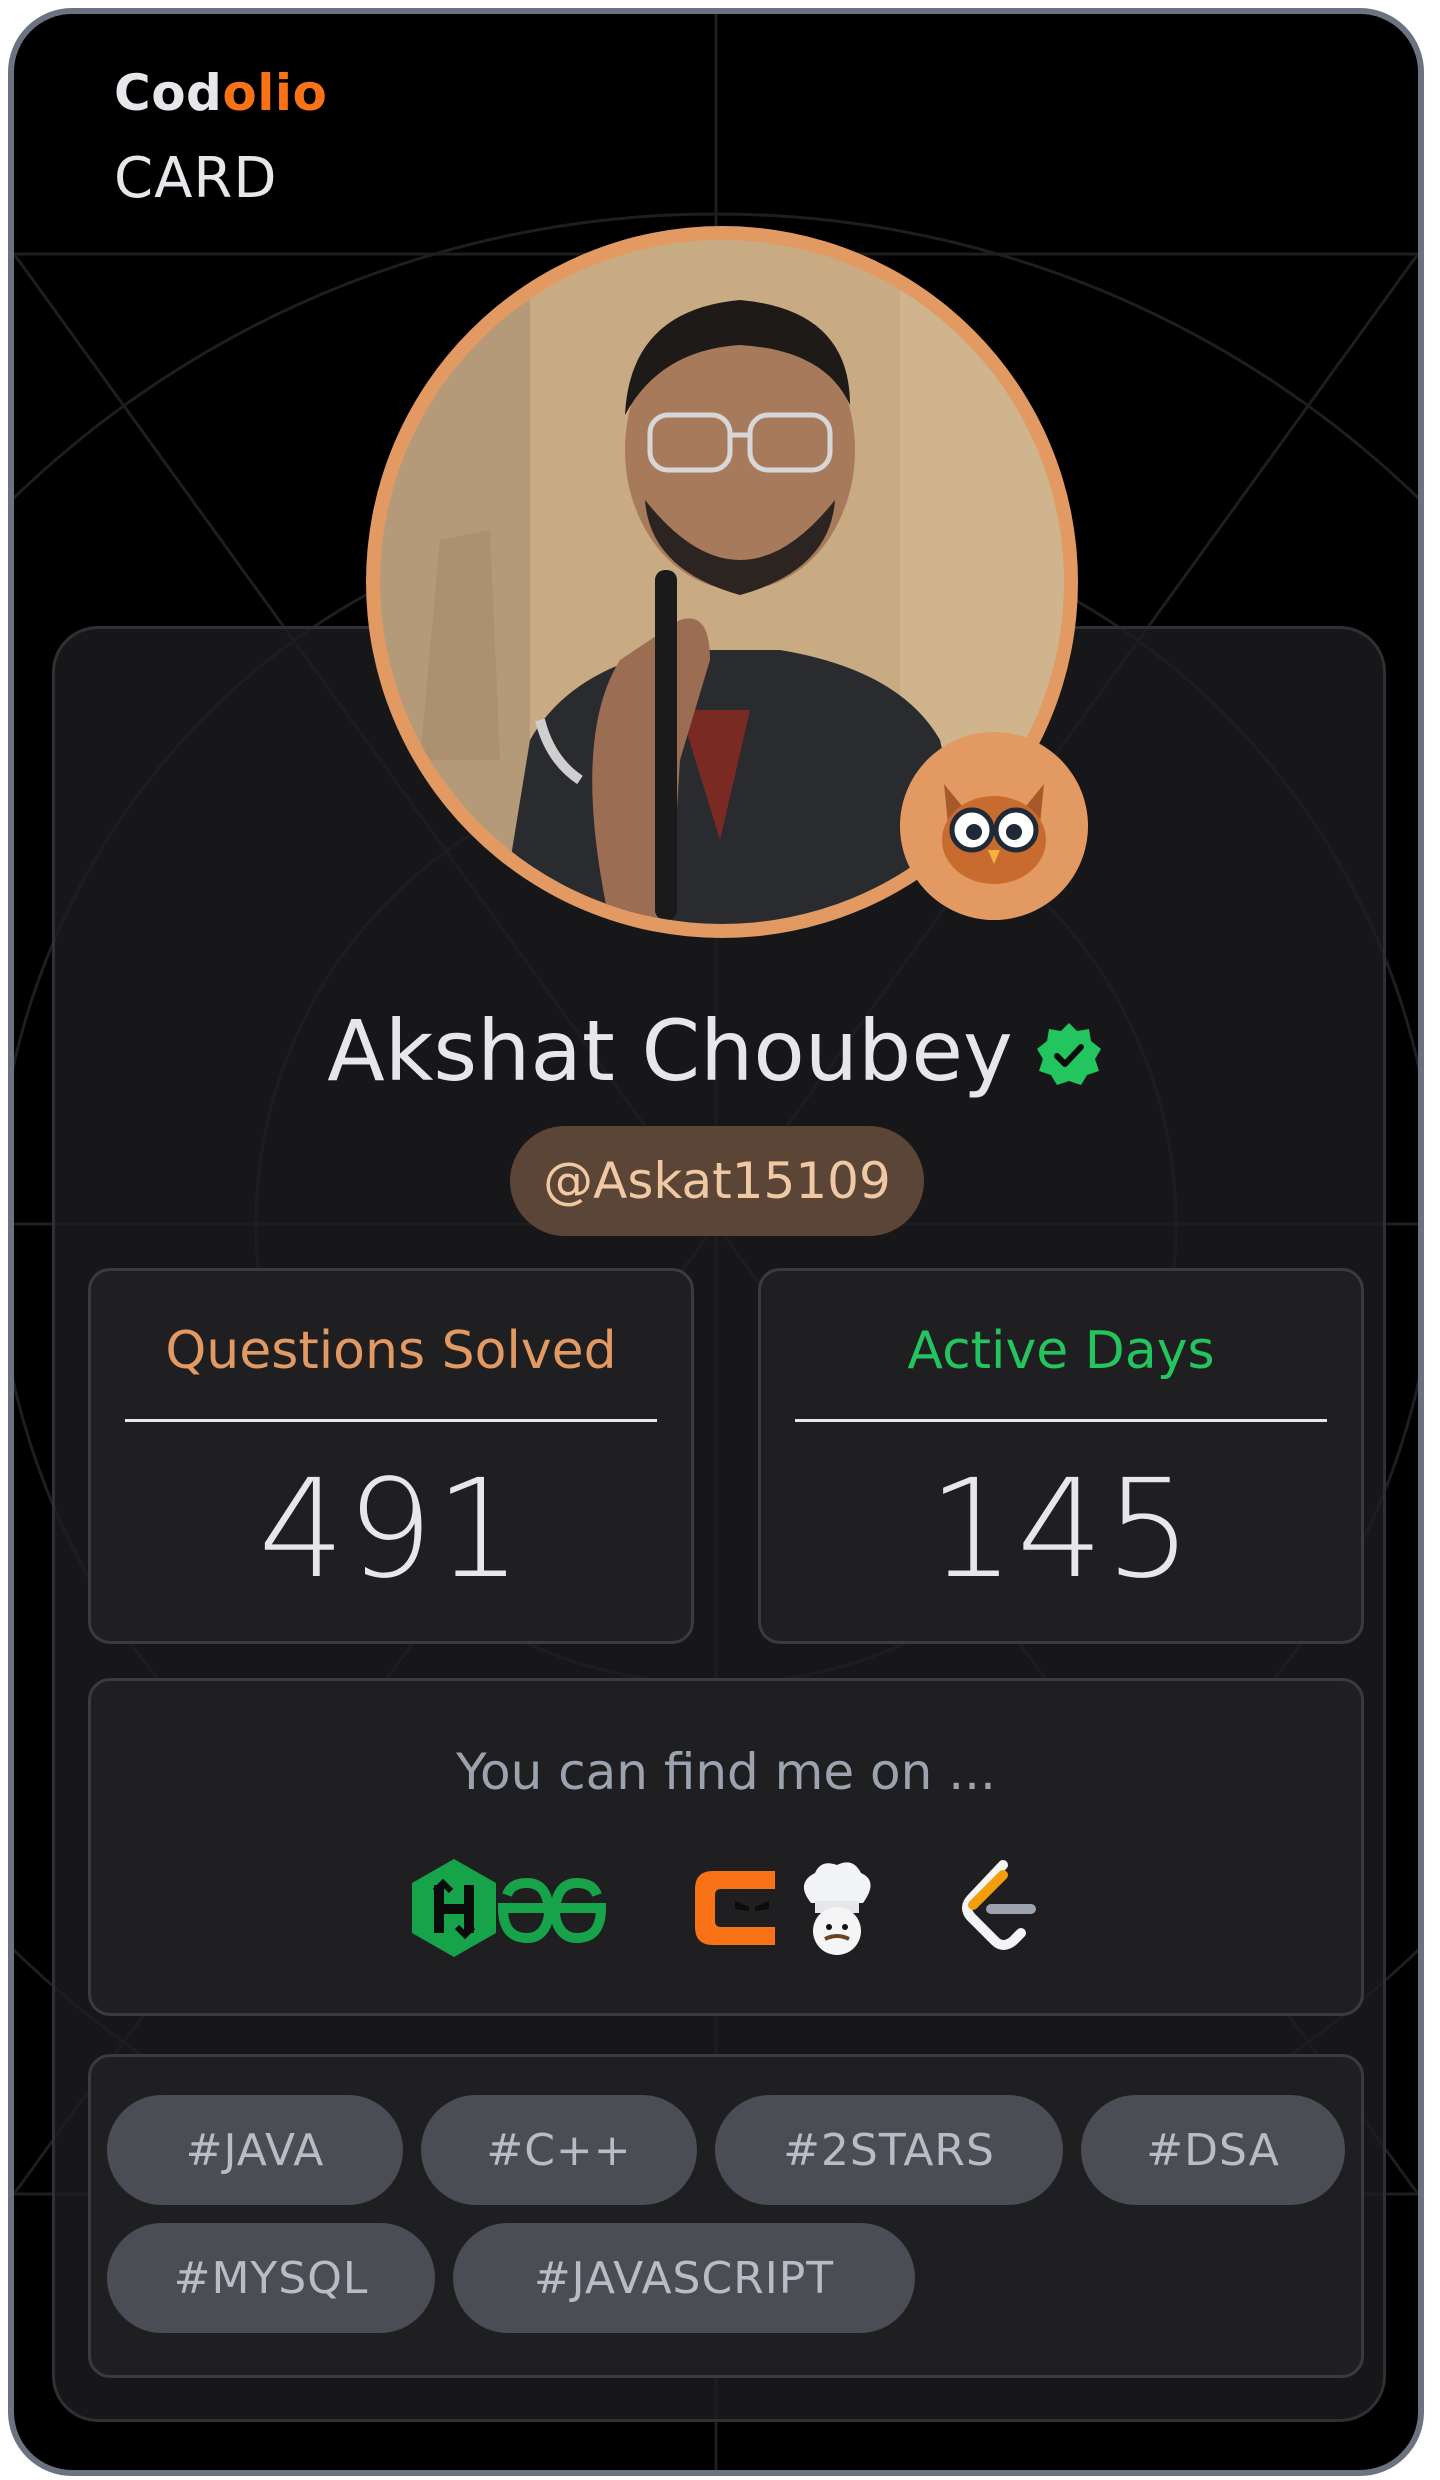  Describe the element at coordinates (836, 1908) in the screenshot. I see `codechef-icon` at that location.